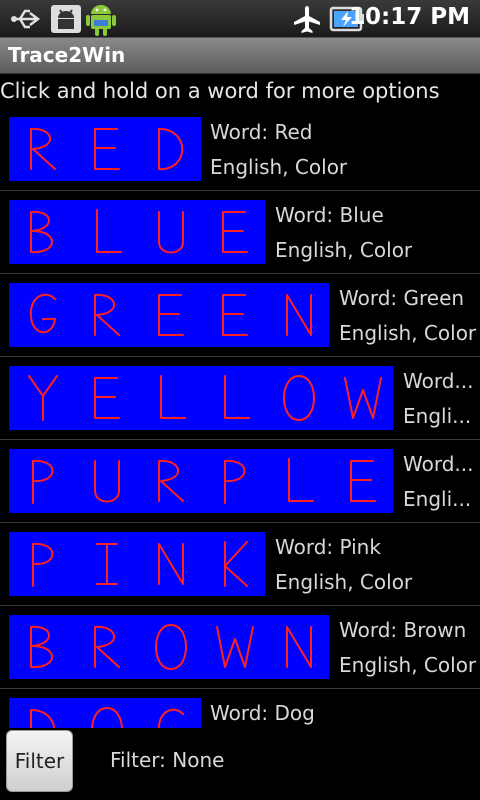 The height and width of the screenshot is (800, 480). I want to click on list-item: Word: Green English, Color, so click(240, 315).